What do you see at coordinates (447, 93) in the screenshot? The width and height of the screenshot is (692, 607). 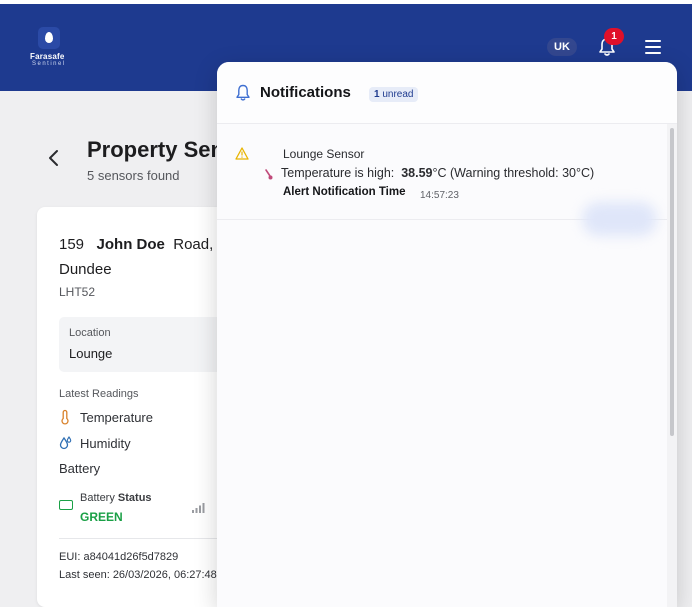 I see `notifications-header: Notifications 1 unread` at bounding box center [447, 93].